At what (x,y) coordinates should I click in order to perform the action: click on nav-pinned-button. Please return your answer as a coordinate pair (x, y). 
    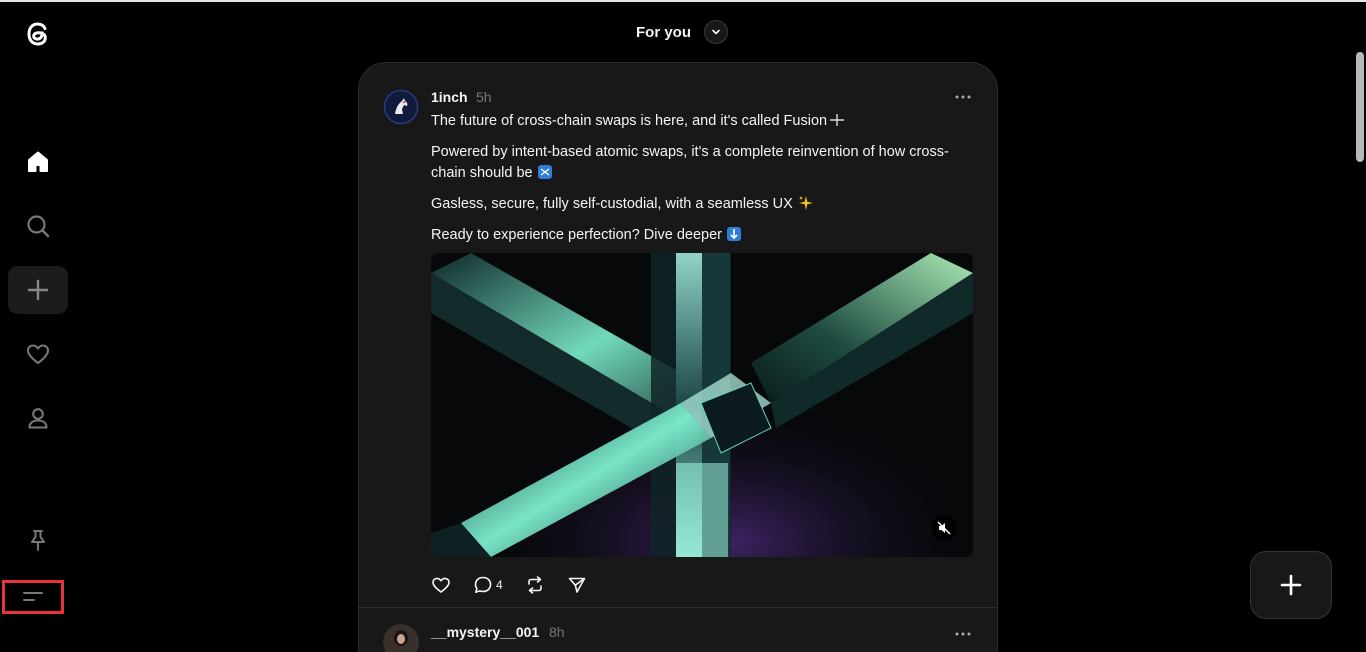
    Looking at the image, I should click on (38, 540).